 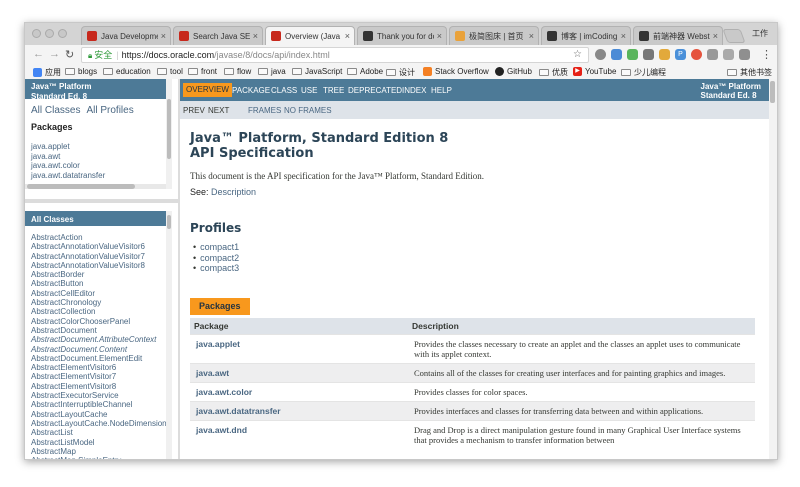 I want to click on frame-divider, so click(x=101, y=201).